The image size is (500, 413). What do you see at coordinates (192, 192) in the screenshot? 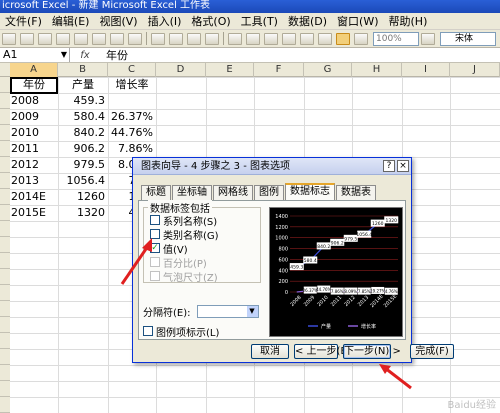
I see `tab-axes: 坐标轴` at bounding box center [192, 192].